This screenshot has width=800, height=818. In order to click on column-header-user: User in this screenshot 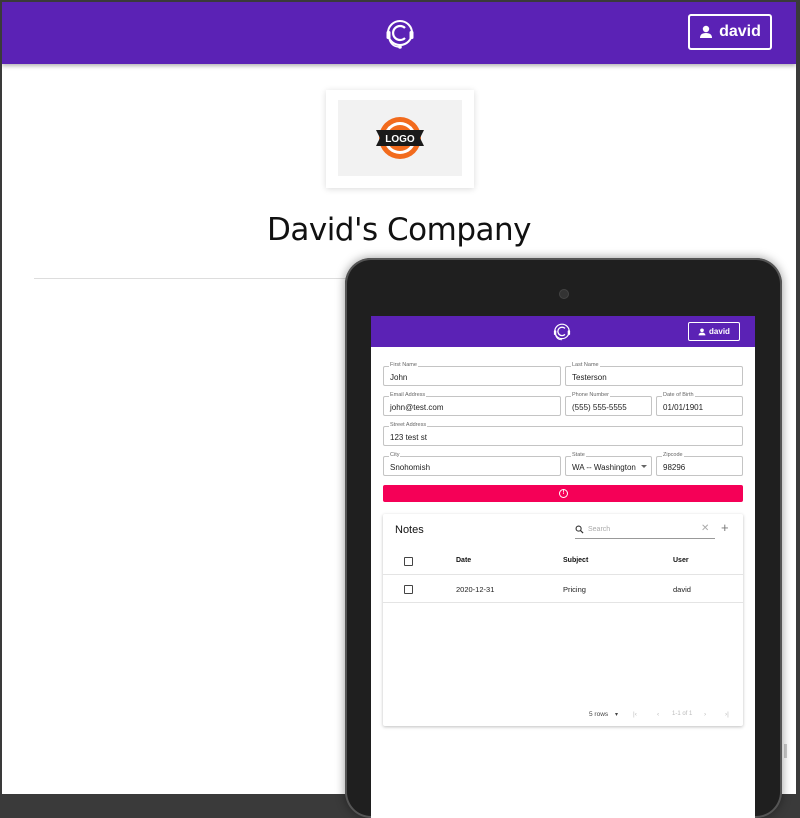, I will do `click(681, 560)`.